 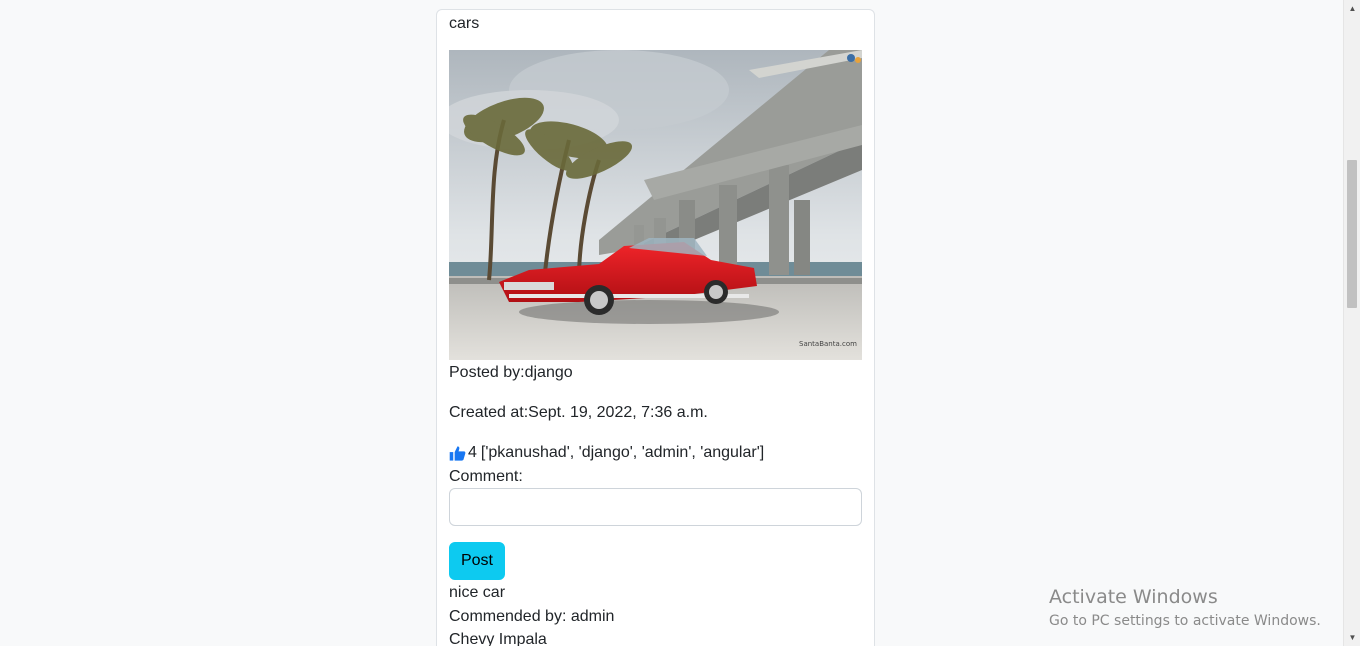 I want to click on next-post-title: Chevy Impala, so click(x=498, y=638).